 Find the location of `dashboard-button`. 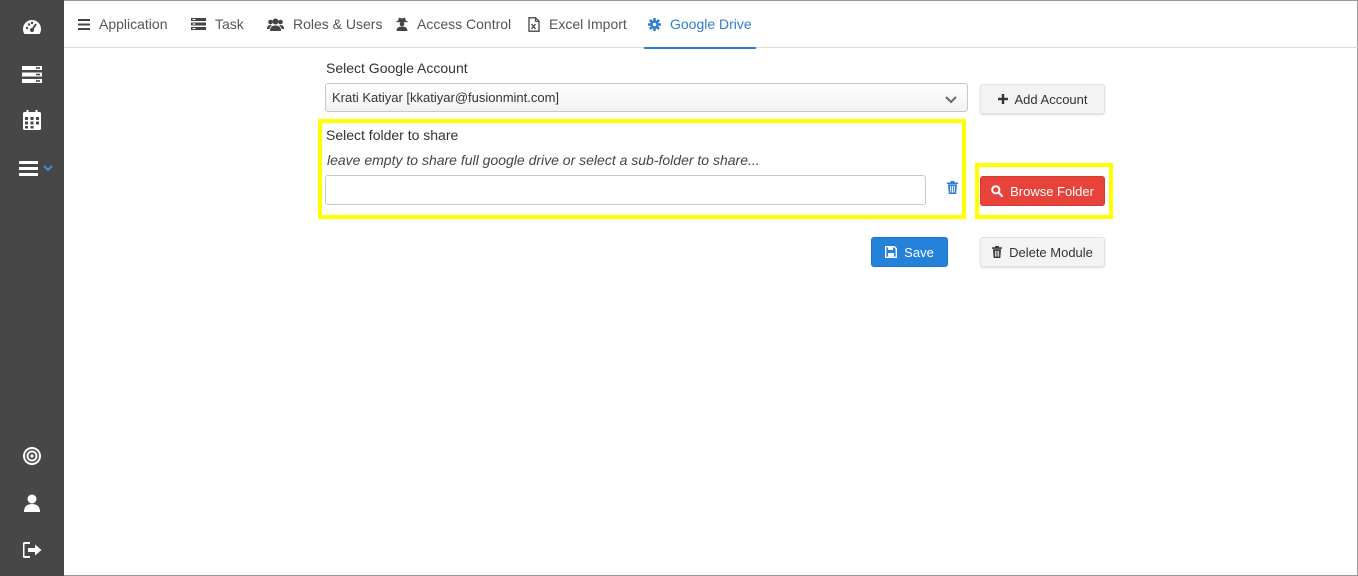

dashboard-button is located at coordinates (32, 27).